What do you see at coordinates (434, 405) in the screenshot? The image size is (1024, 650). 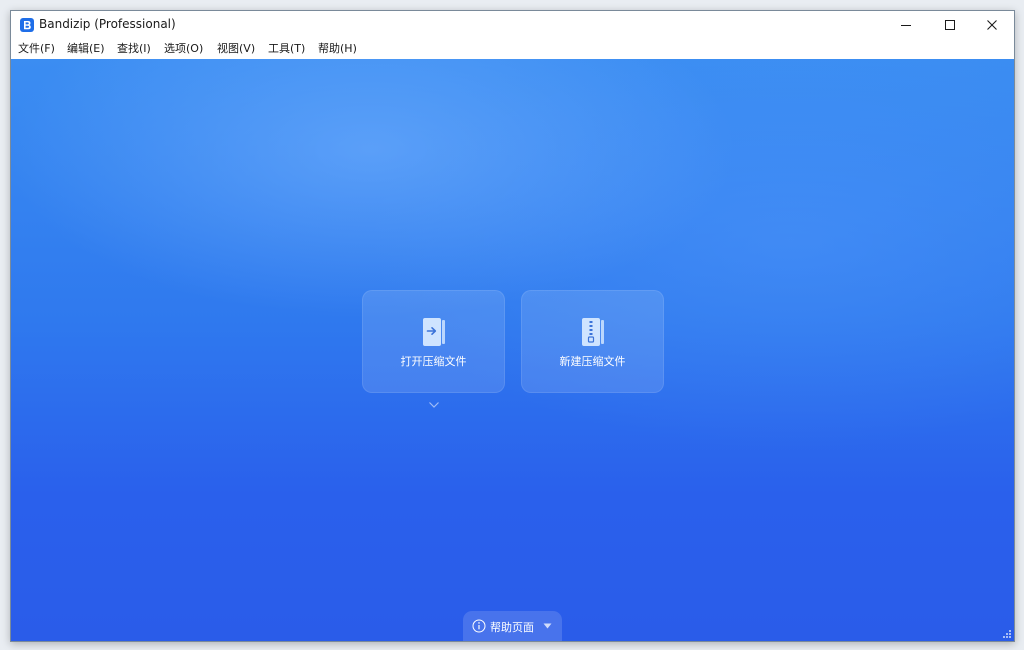 I see `chevron-down-icon` at bounding box center [434, 405].